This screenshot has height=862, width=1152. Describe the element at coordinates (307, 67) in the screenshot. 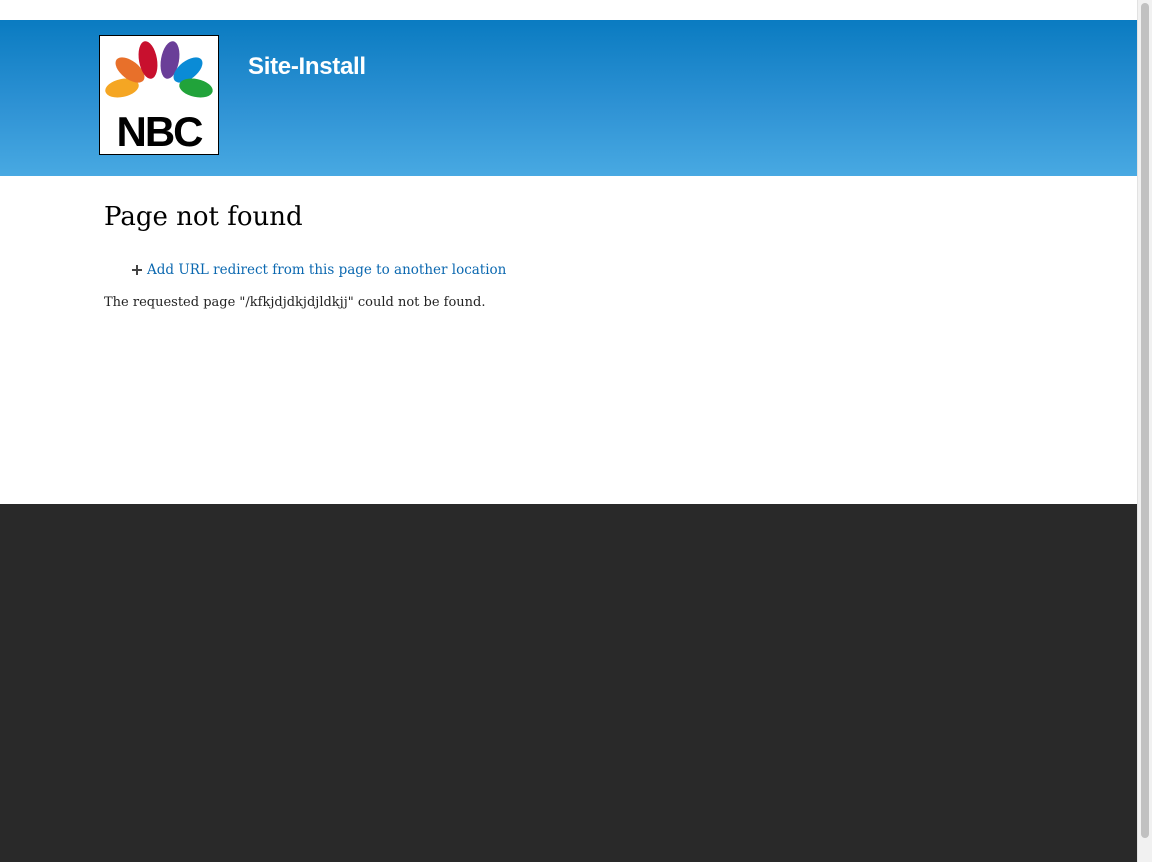

I see `site-name-link: Site-Install` at that location.